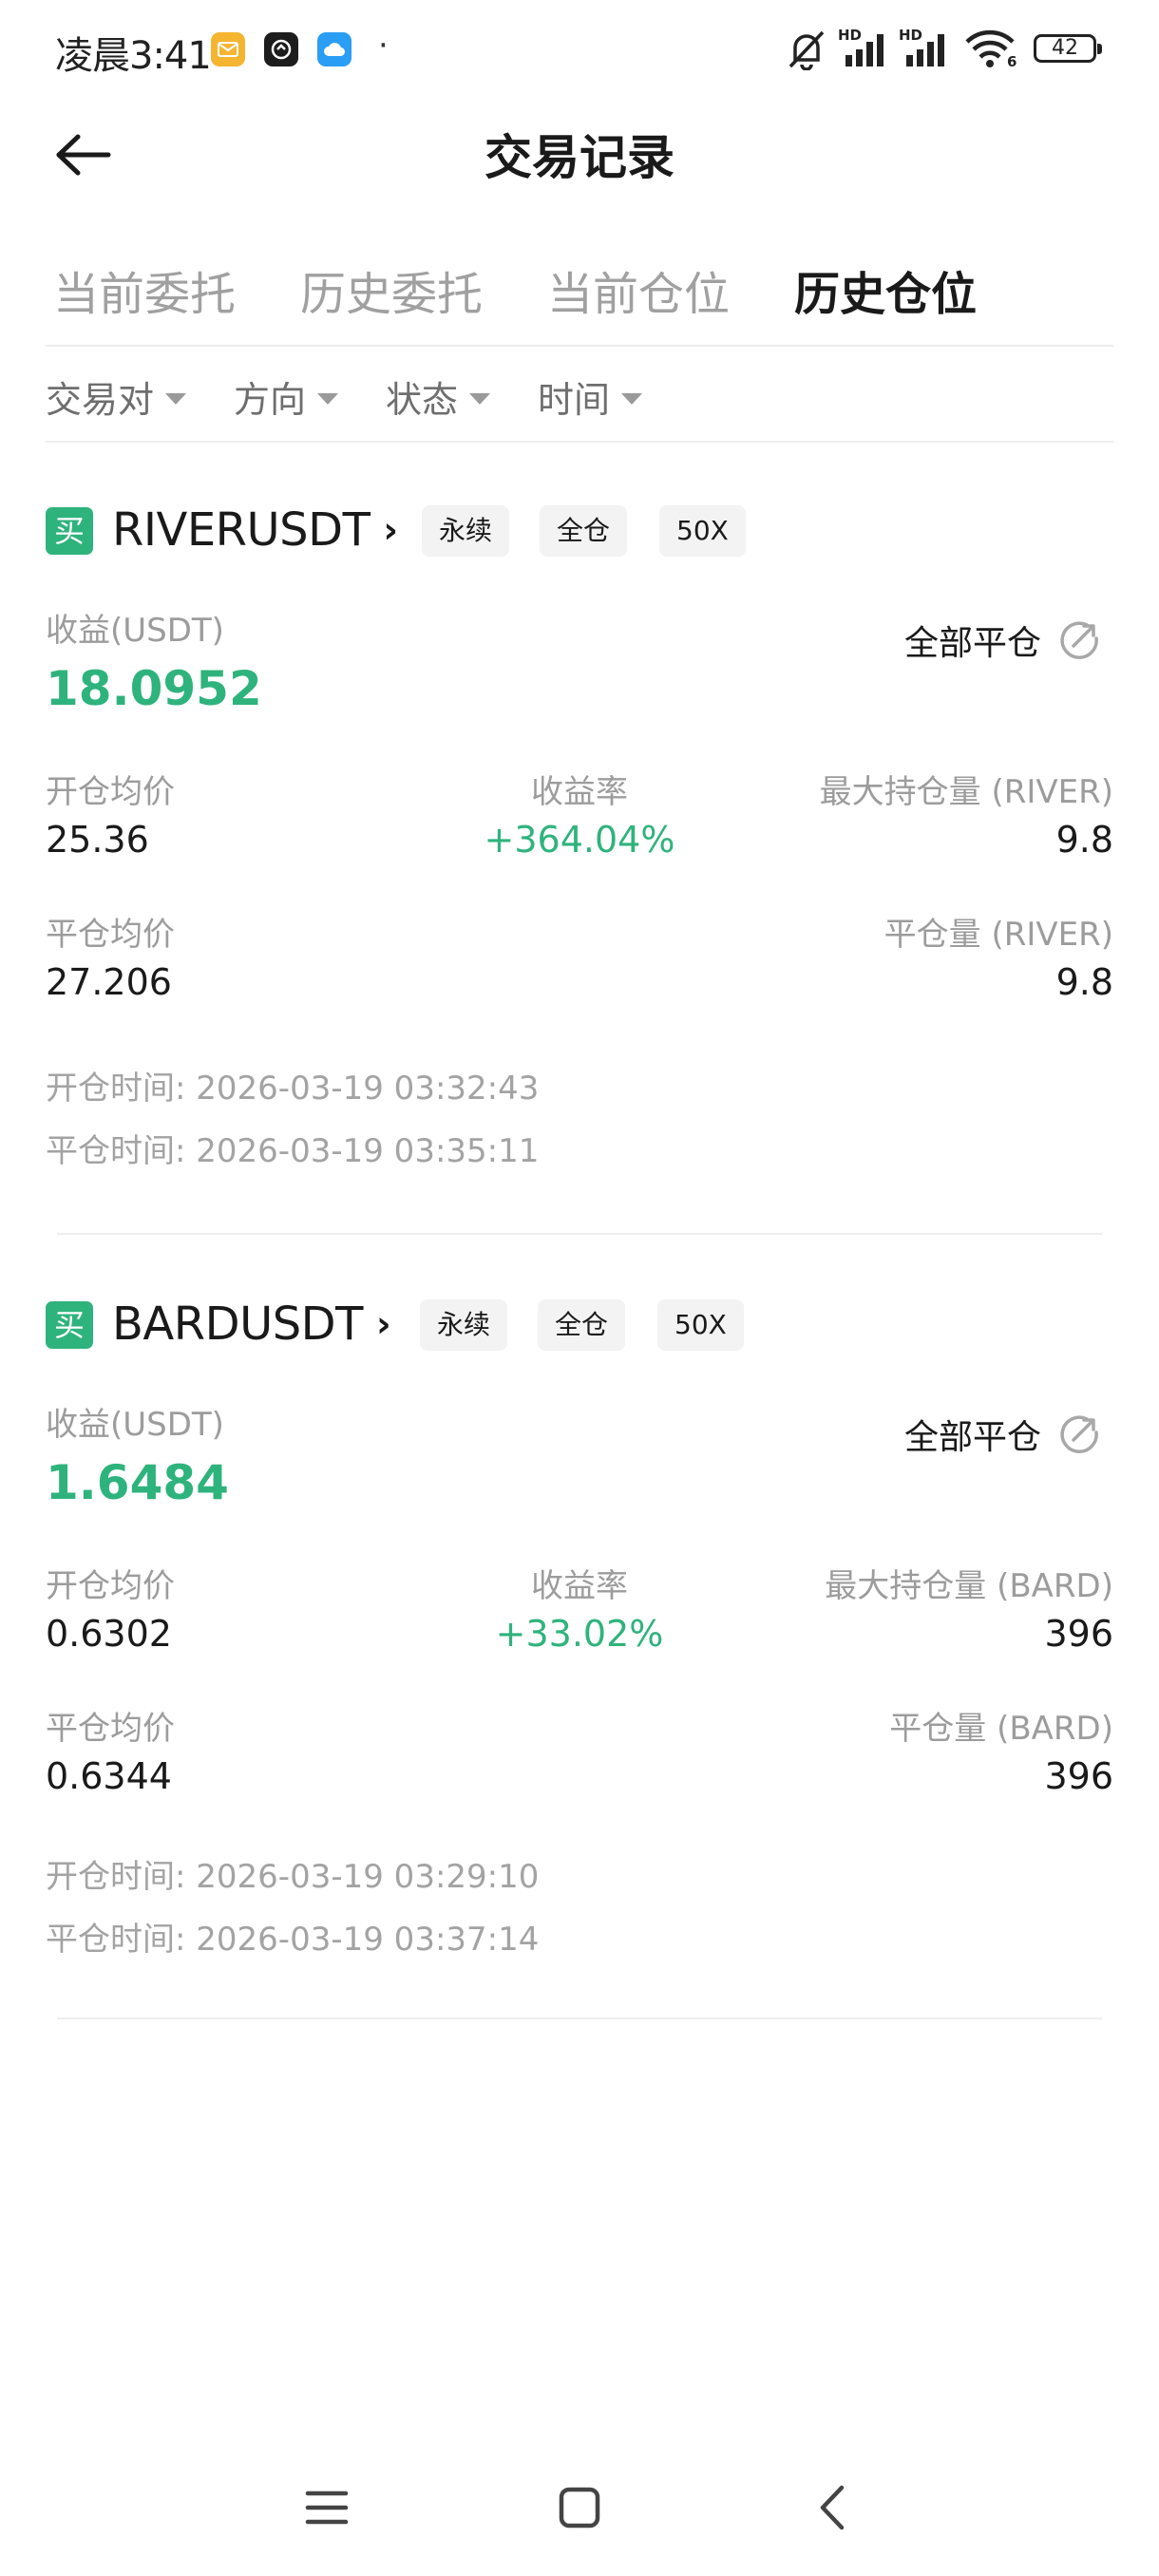 The height and width of the screenshot is (2576, 1159). I want to click on home-button, so click(580, 2508).